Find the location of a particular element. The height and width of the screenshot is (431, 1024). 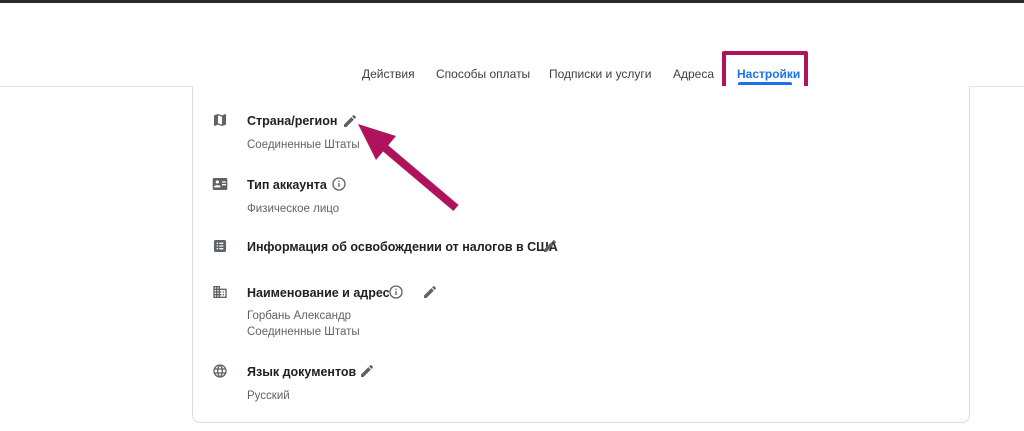

address-country: Соединенные Штаты is located at coordinates (303, 332).